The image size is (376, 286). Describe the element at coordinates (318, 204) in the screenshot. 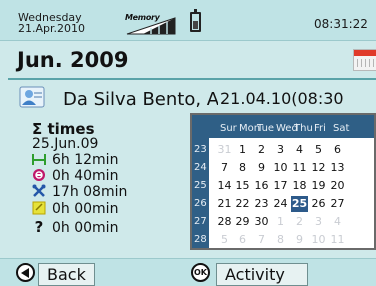

I see `calendar-day: 26` at that location.